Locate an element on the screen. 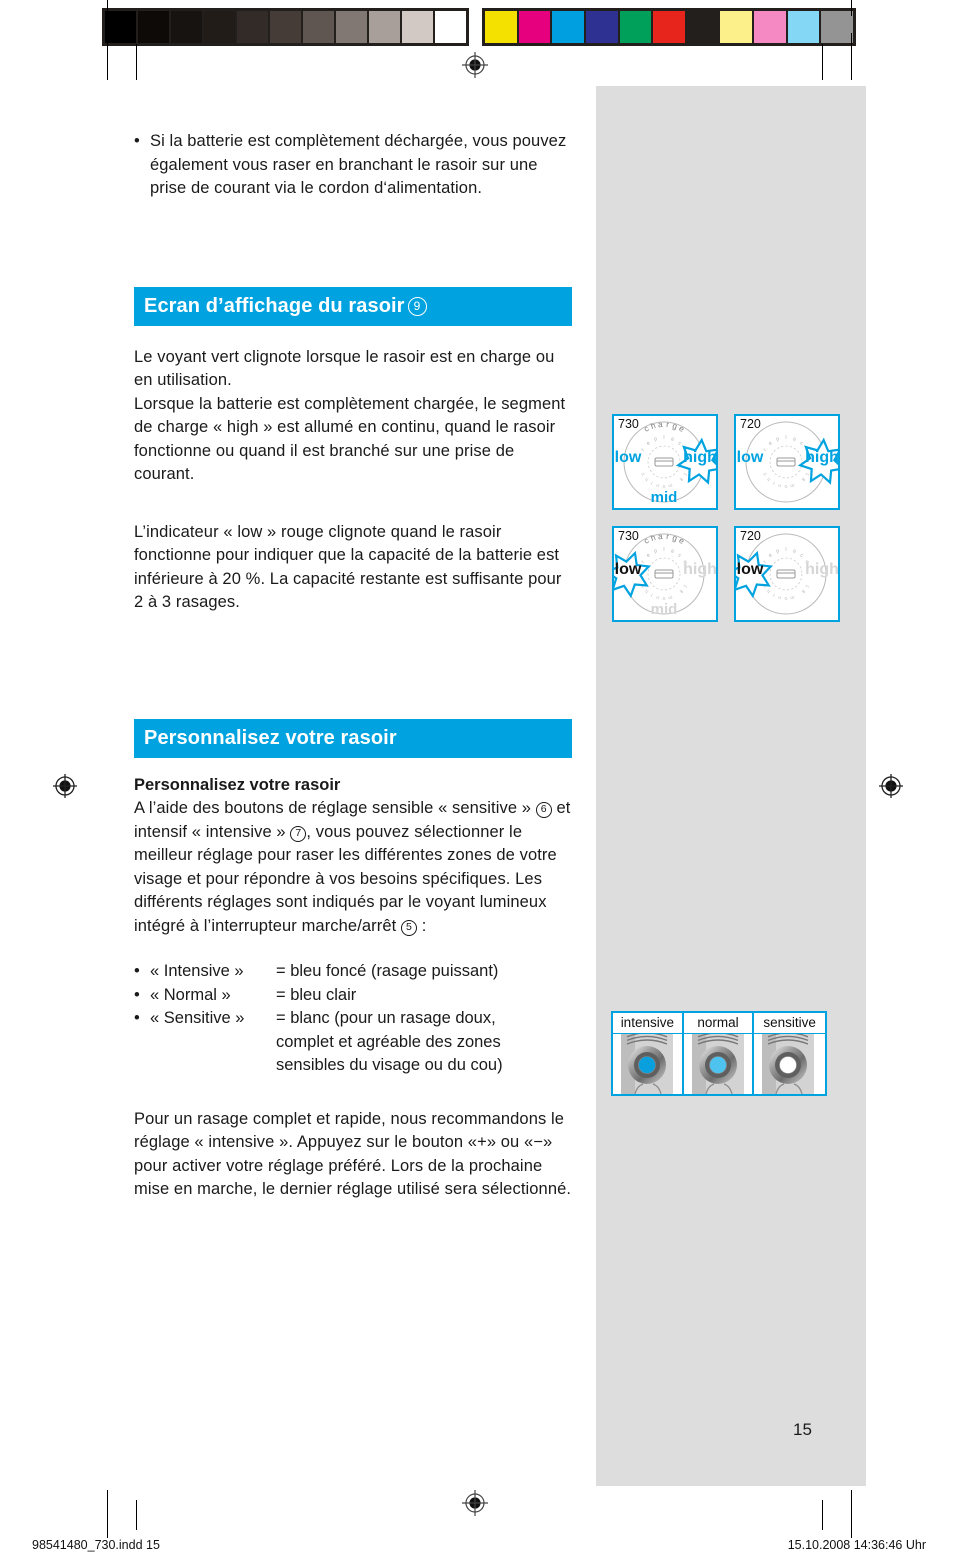 The image size is (954, 1568). shaver-setting-caption: intensive is located at coordinates (647, 1023).